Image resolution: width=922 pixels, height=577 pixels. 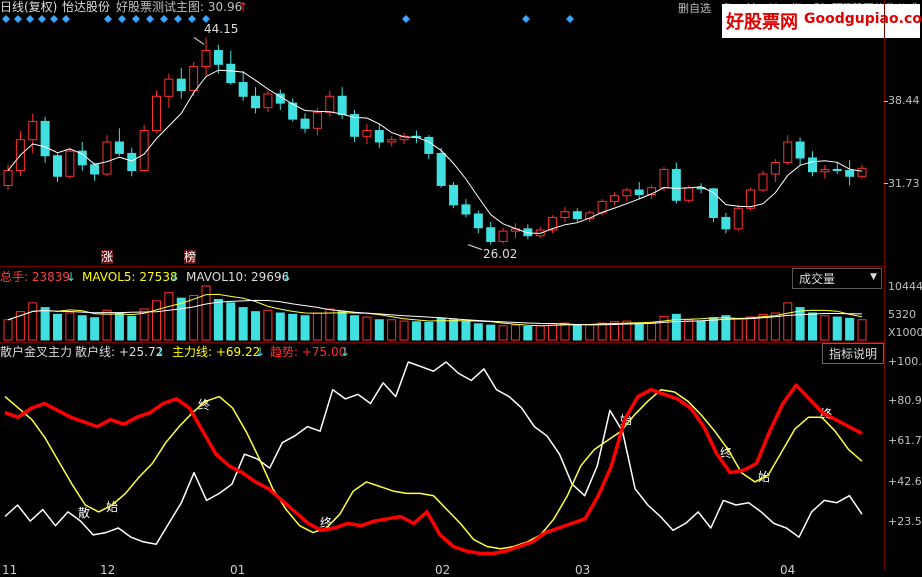 What do you see at coordinates (884, 285) in the screenshot?
I see `y-axis-line` at bounding box center [884, 285].